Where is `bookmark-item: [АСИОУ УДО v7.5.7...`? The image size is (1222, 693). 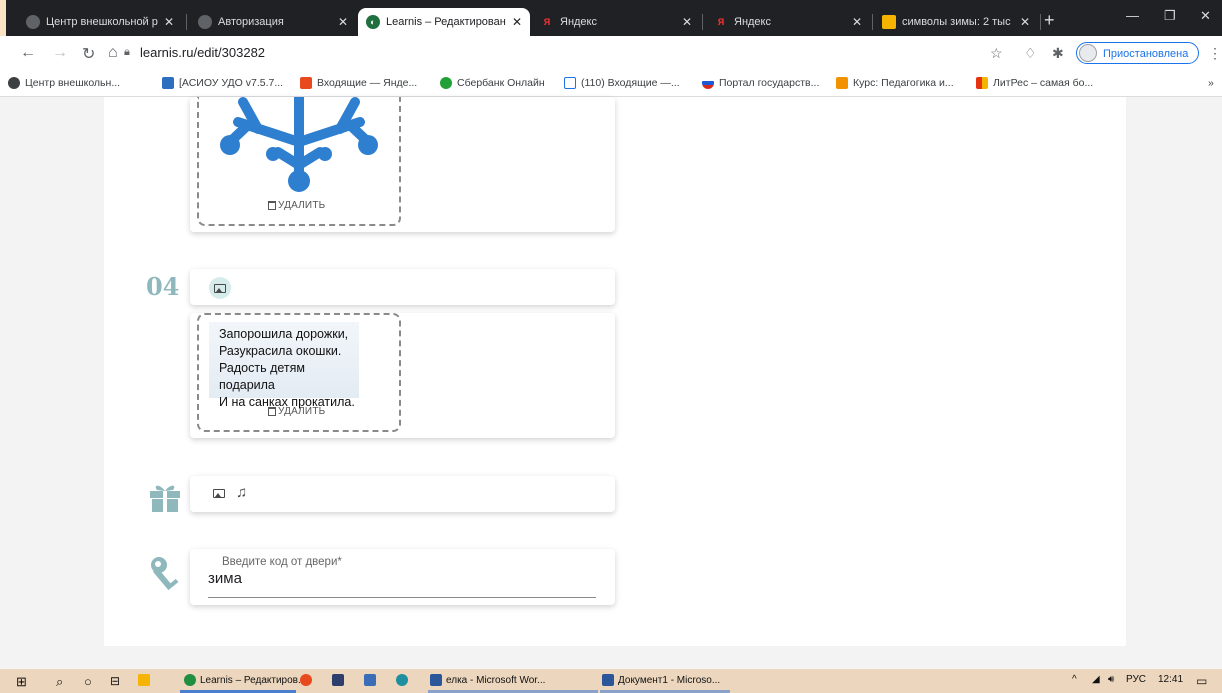 bookmark-item: [АСИОУ УДО v7.5.7... is located at coordinates (222, 83).